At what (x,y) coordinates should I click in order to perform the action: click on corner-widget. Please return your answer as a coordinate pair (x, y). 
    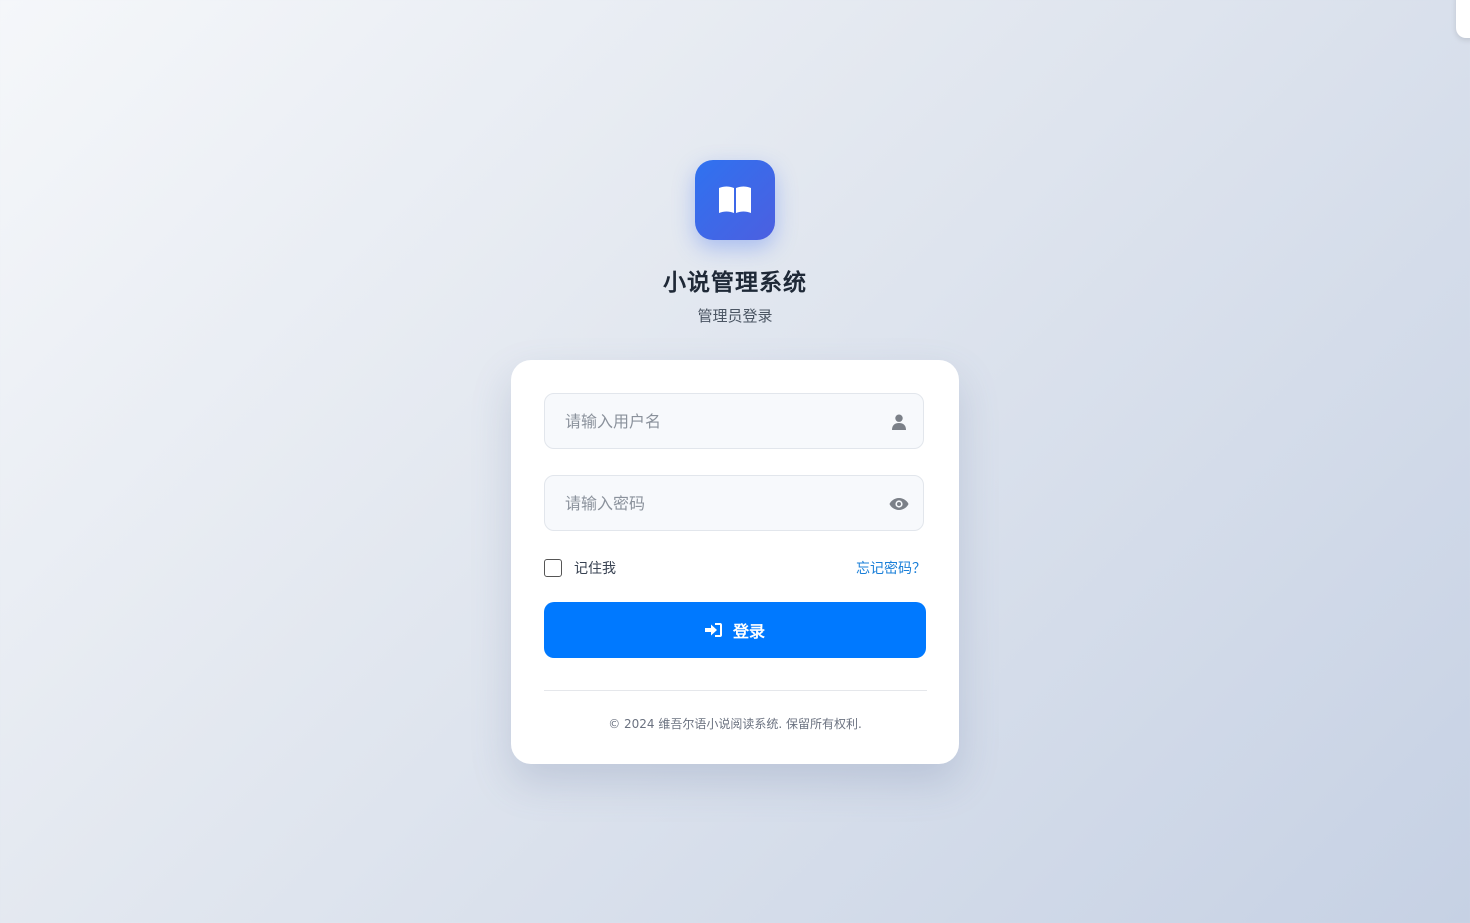
    Looking at the image, I should click on (1463, 19).